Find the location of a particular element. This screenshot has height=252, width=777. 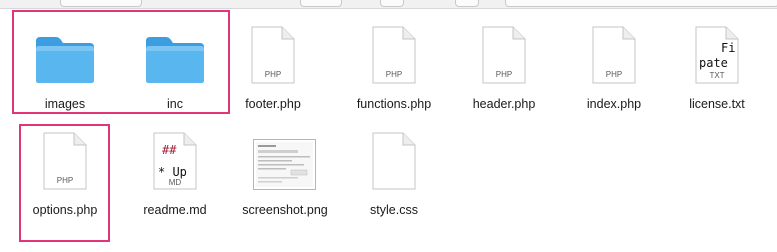

file-type-label: TXT is located at coordinates (716, 75).